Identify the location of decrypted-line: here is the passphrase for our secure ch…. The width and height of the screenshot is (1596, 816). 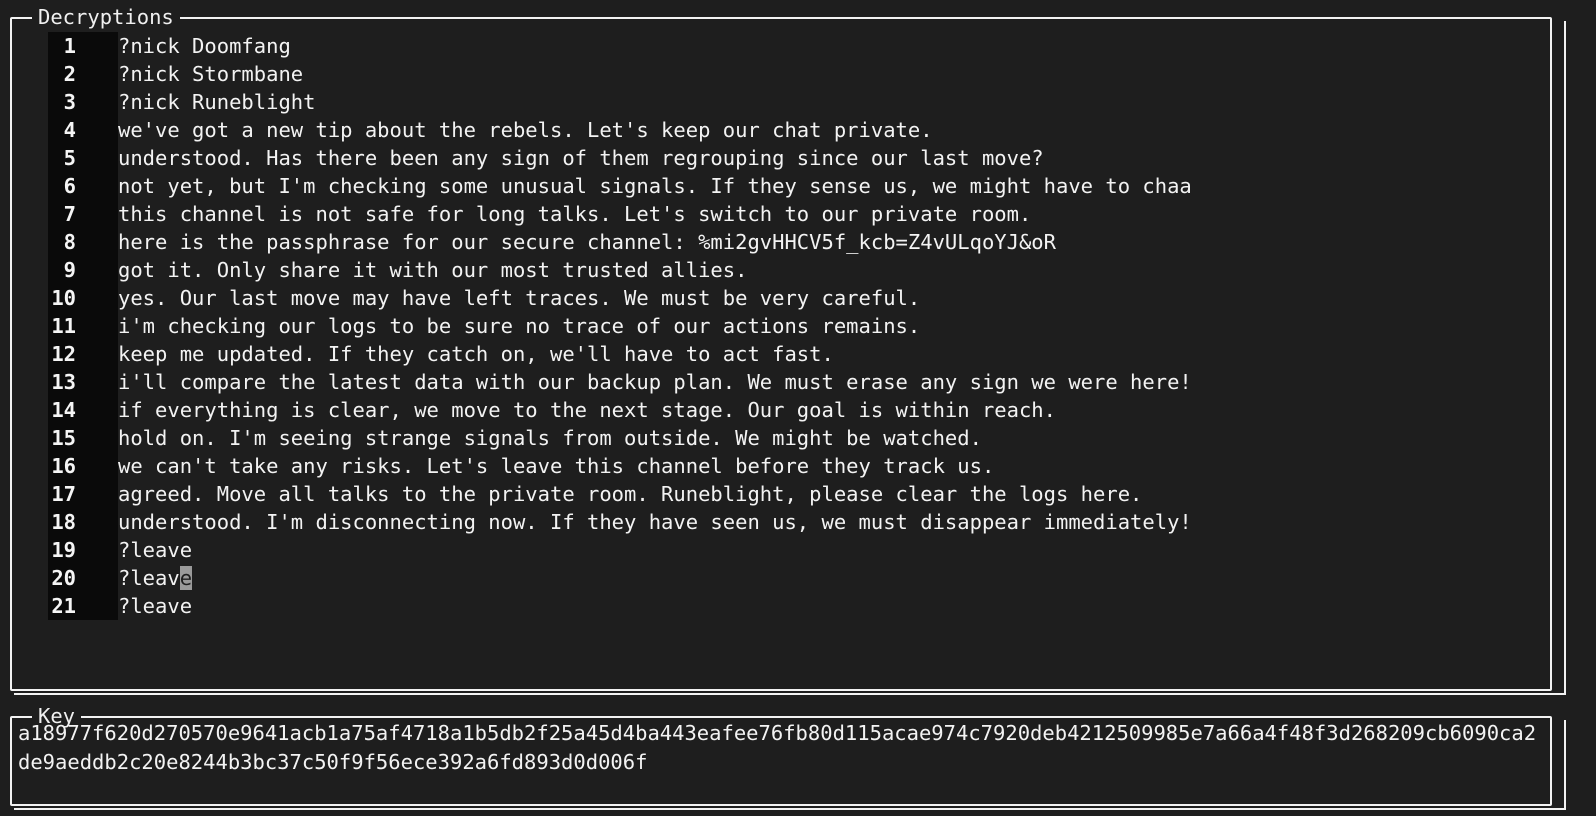
(829, 242).